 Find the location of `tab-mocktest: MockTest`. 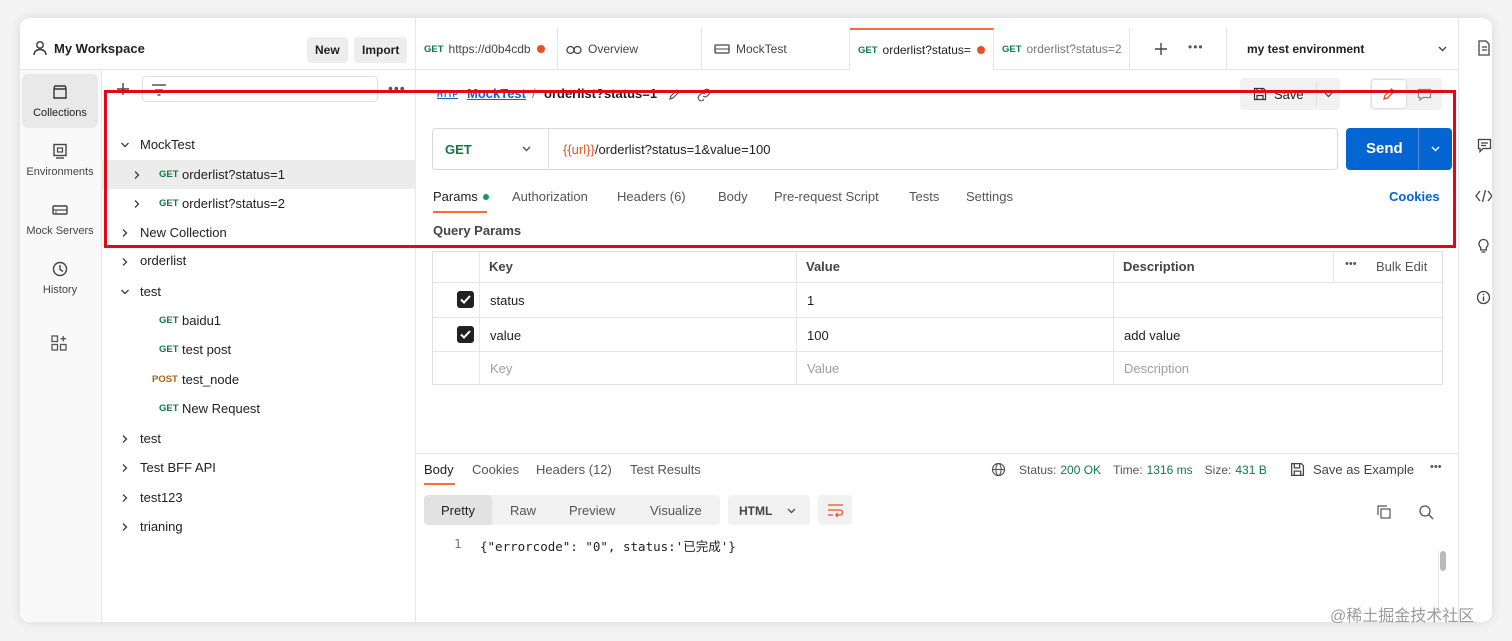

tab-mocktest: MockTest is located at coordinates (776, 49).